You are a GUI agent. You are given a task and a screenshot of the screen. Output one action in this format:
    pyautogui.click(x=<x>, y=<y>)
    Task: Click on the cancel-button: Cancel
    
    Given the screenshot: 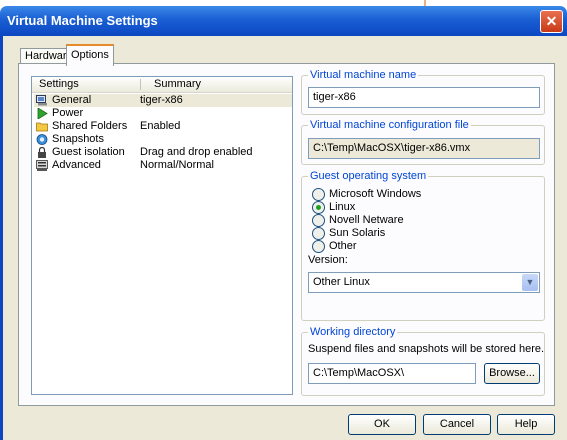 What is the action you would take?
    pyautogui.click(x=457, y=424)
    